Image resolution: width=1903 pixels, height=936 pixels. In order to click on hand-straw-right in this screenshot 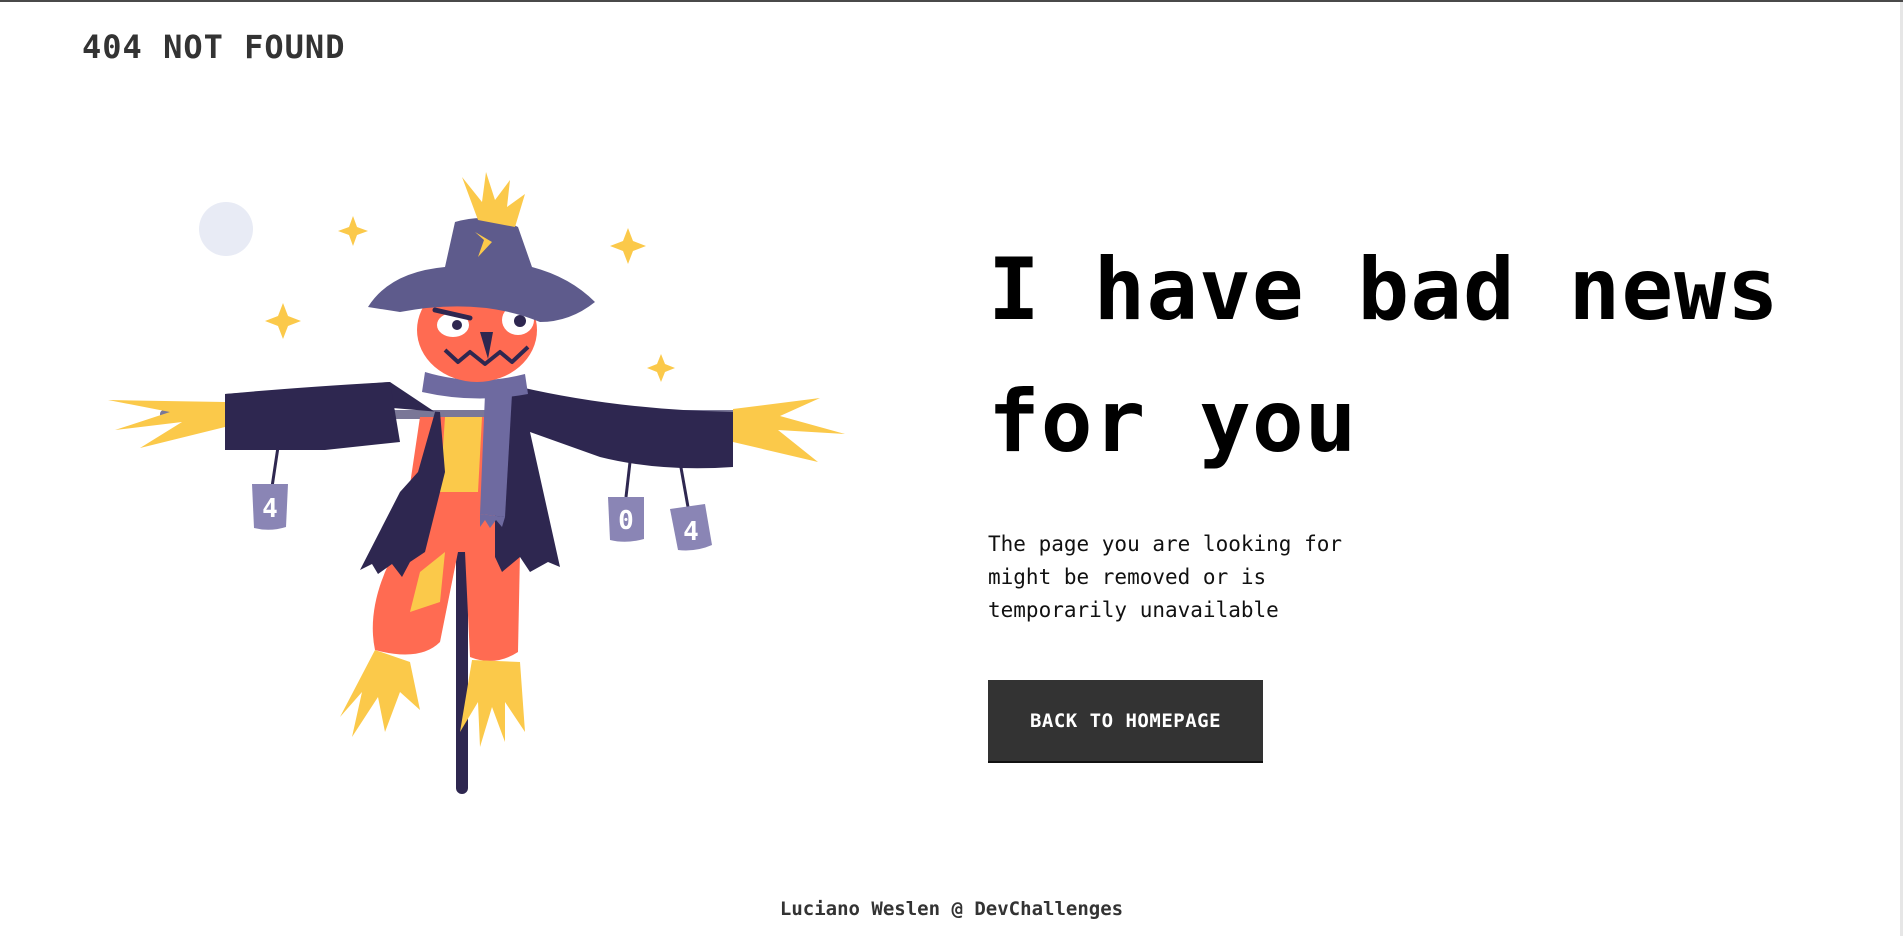, I will do `click(789, 430)`.